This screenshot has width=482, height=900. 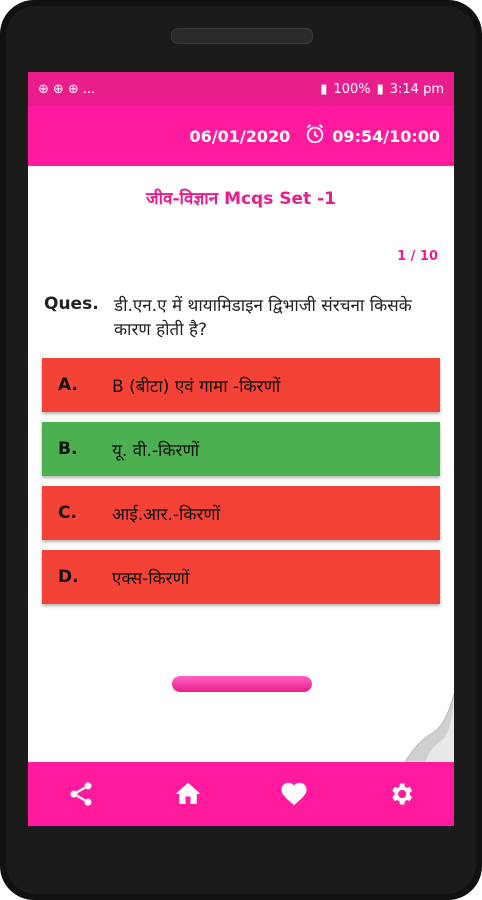 I want to click on option-letter: A., so click(x=68, y=385).